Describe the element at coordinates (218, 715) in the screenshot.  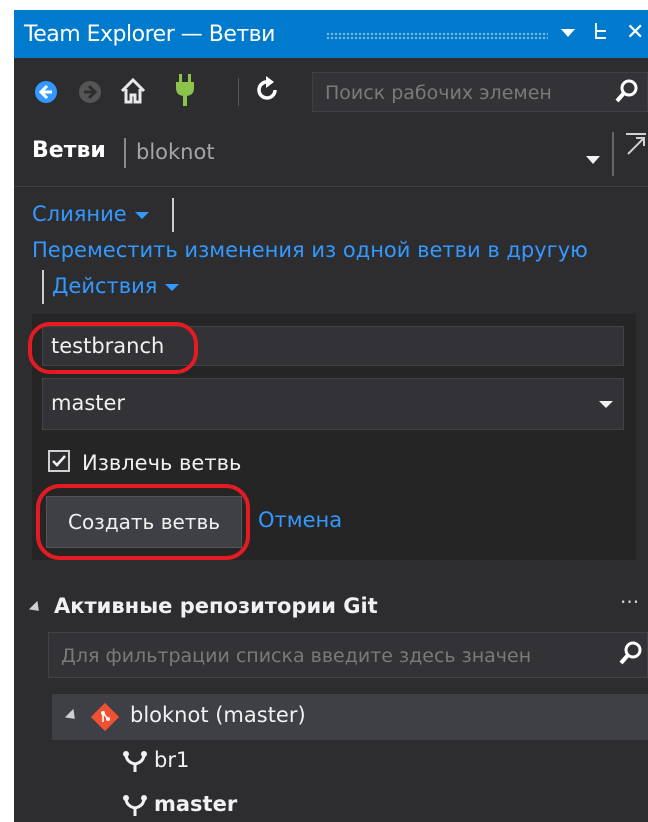
I see `repo-label: bloknot (master)` at that location.